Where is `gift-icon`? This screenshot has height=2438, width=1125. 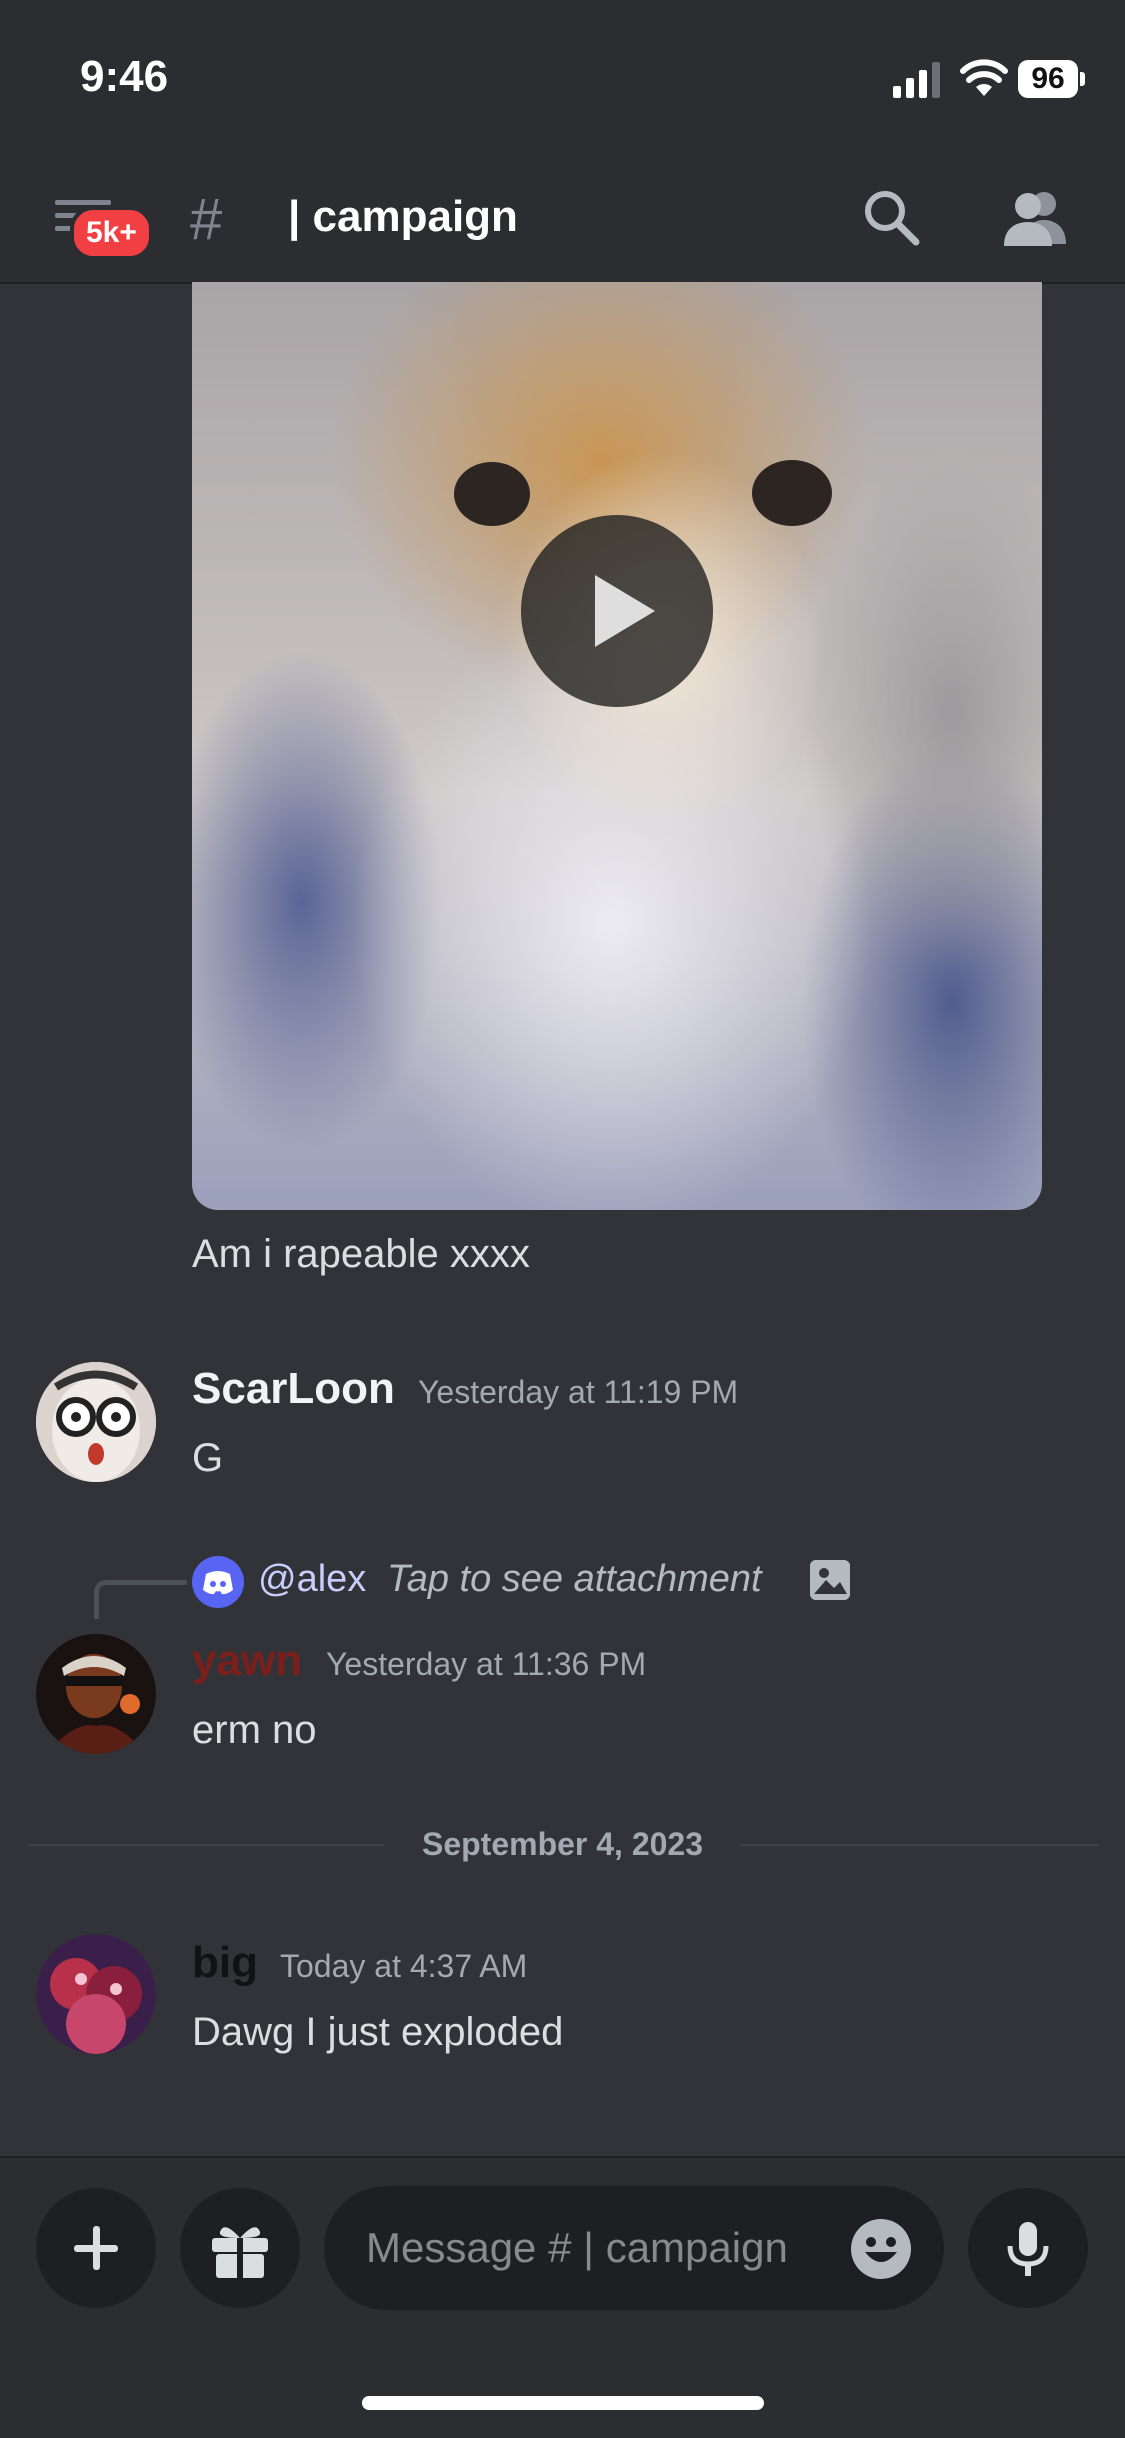 gift-icon is located at coordinates (240, 2252).